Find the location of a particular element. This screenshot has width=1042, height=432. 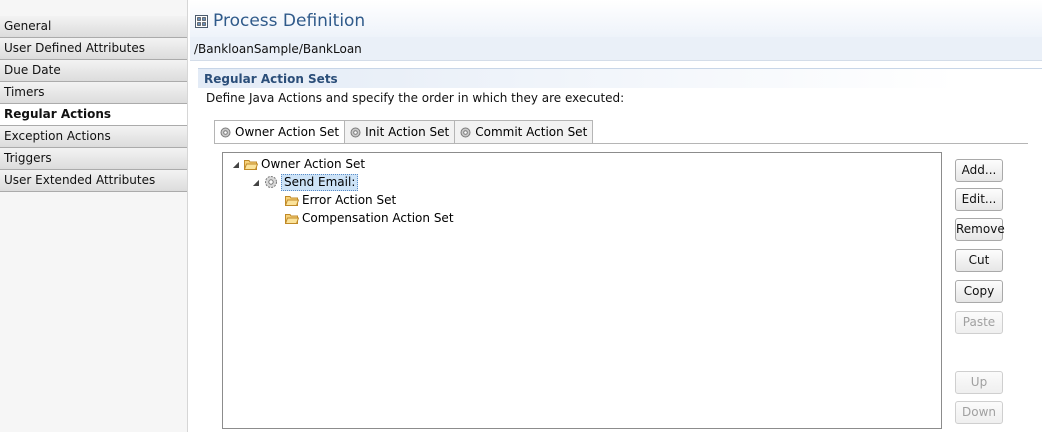

page-header: Process Definition is located at coordinates (616, 18).